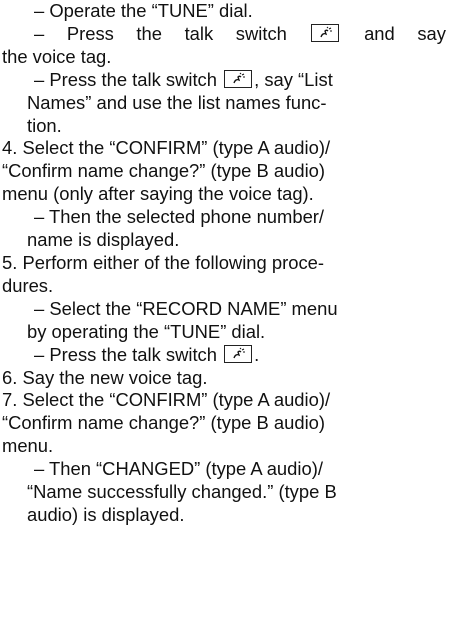 The image size is (452, 635). I want to click on text: Operate the “TUNE” dial., so click(151, 10).